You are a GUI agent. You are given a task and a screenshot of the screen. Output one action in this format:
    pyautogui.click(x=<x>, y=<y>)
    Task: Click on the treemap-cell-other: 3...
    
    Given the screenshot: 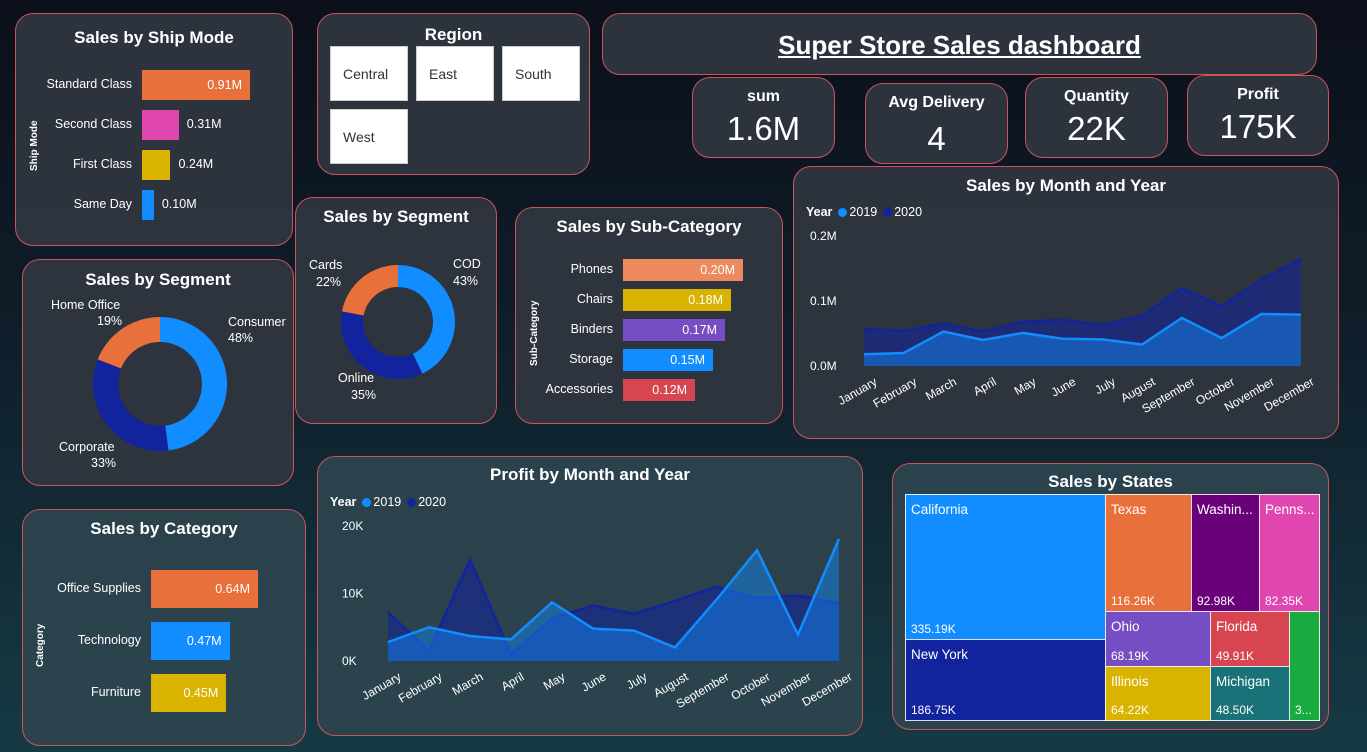 What is the action you would take?
    pyautogui.click(x=1304, y=666)
    